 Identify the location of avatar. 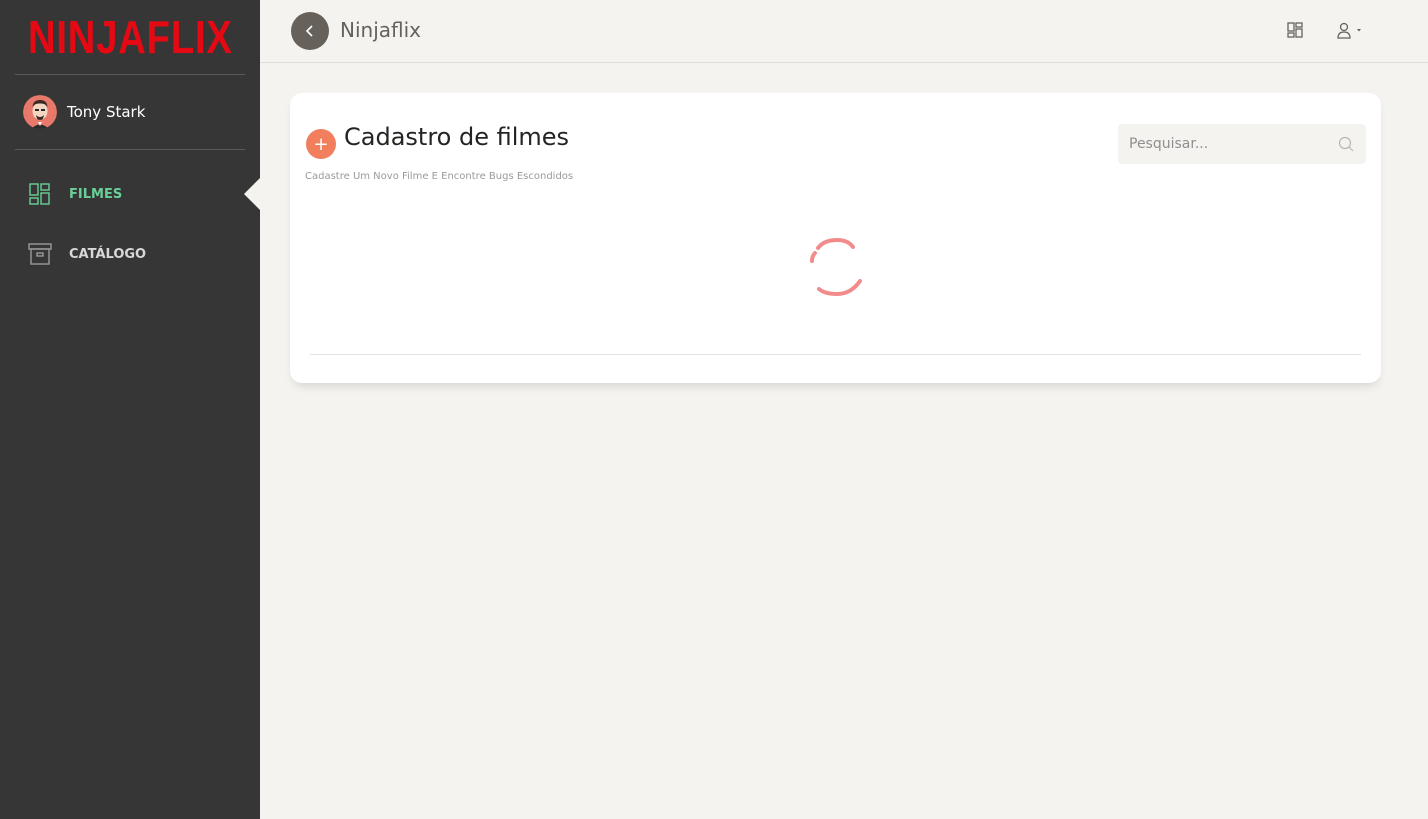
(40, 112).